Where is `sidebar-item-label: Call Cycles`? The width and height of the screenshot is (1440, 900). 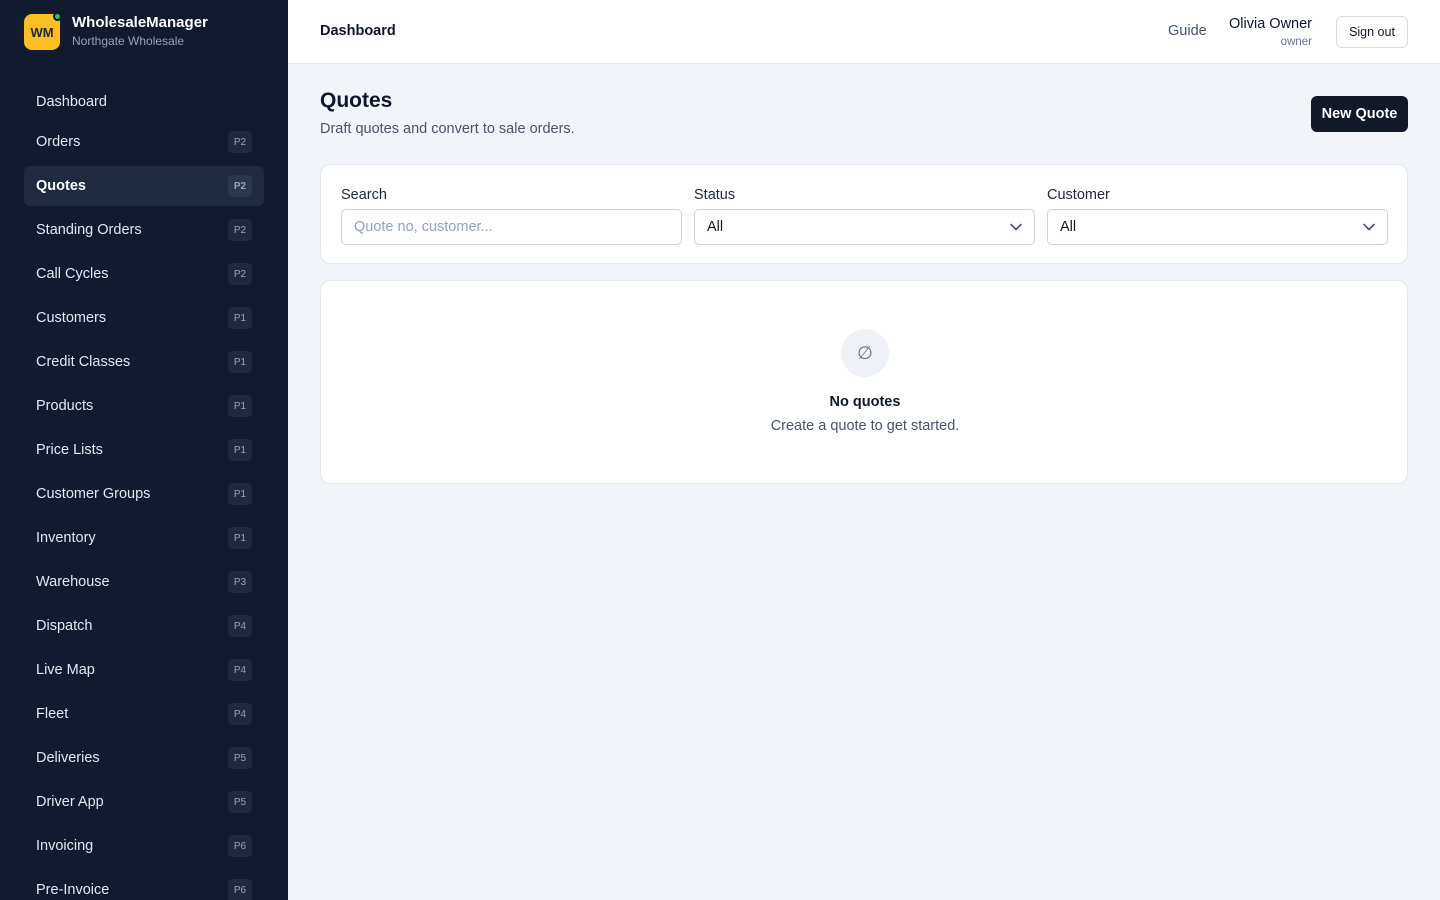 sidebar-item-label: Call Cycles is located at coordinates (72, 274).